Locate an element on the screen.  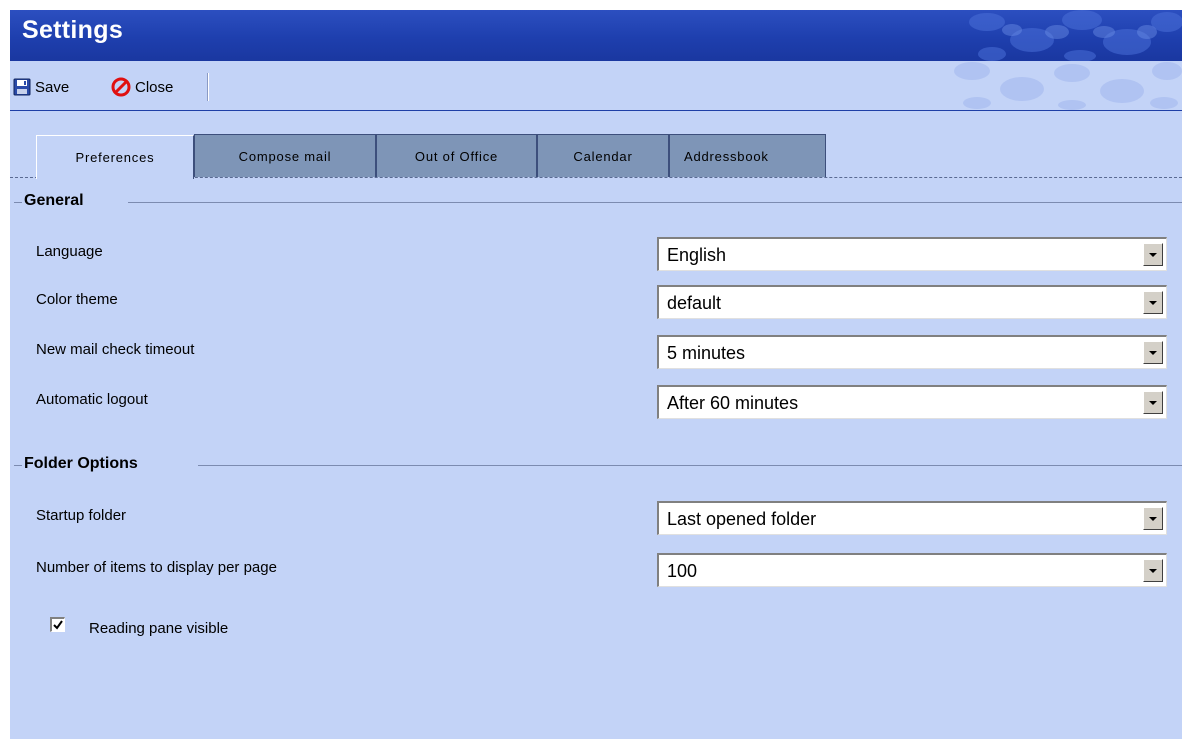
color-theme-select: default is located at coordinates (912, 302).